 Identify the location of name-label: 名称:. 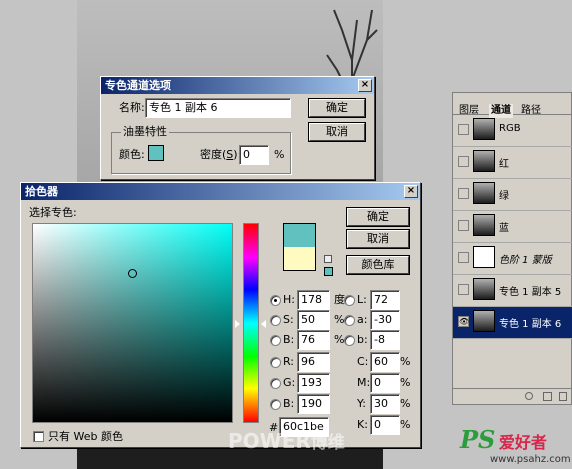
(132, 107).